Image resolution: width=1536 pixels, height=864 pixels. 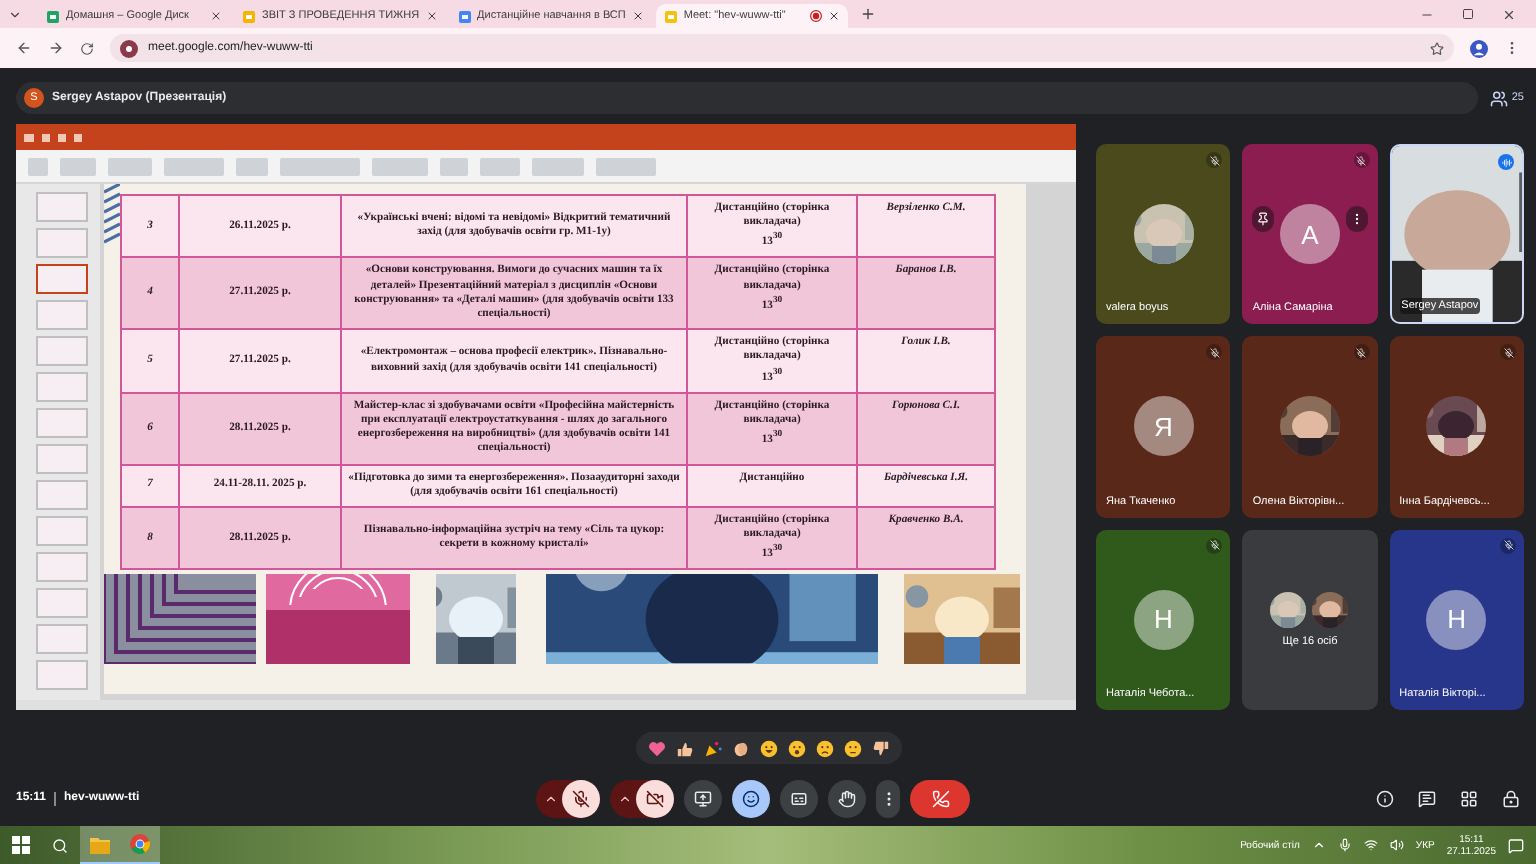 What do you see at coordinates (712, 748) in the screenshot?
I see `party-popper-icon` at bounding box center [712, 748].